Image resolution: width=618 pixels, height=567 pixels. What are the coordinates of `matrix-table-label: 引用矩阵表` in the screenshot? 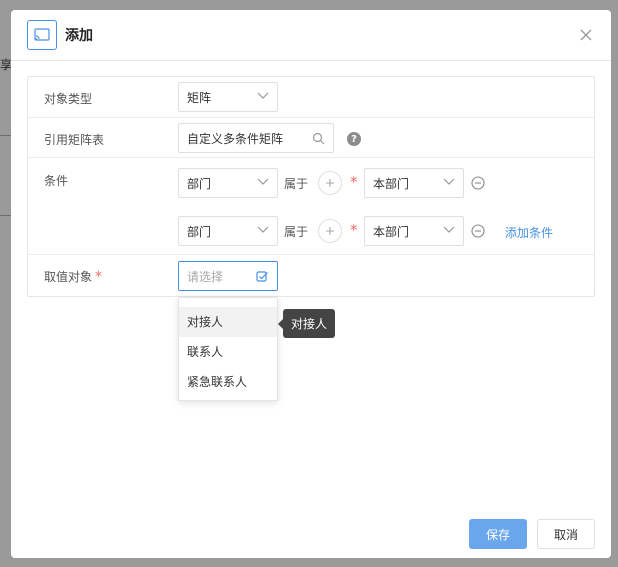 It's located at (74, 140).